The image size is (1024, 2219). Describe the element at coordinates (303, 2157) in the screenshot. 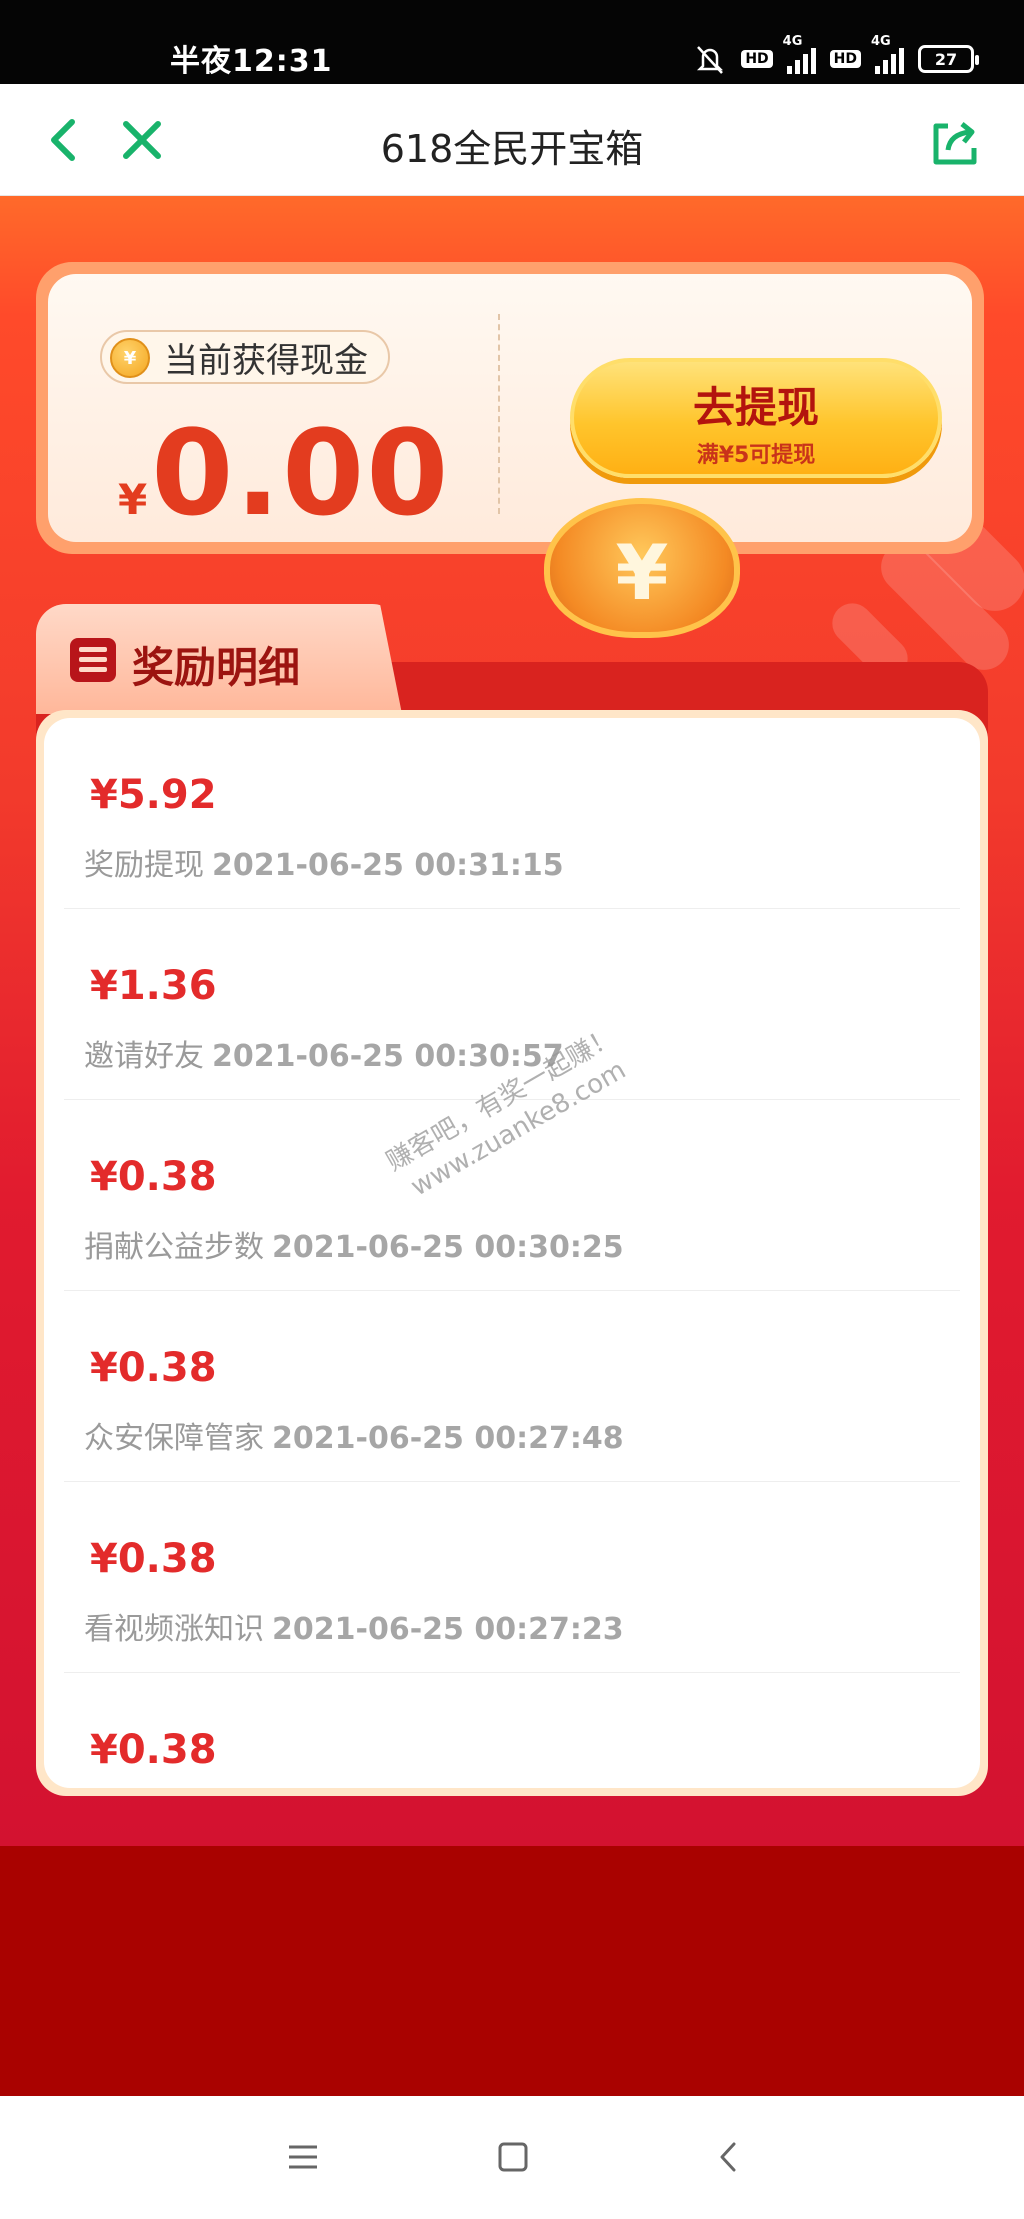

I see `menu-icon` at that location.